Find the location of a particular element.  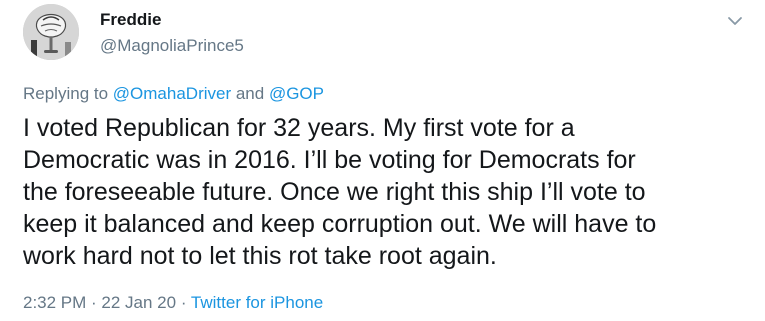

tweet-source-link: Twitter for iPhone is located at coordinates (257, 302).